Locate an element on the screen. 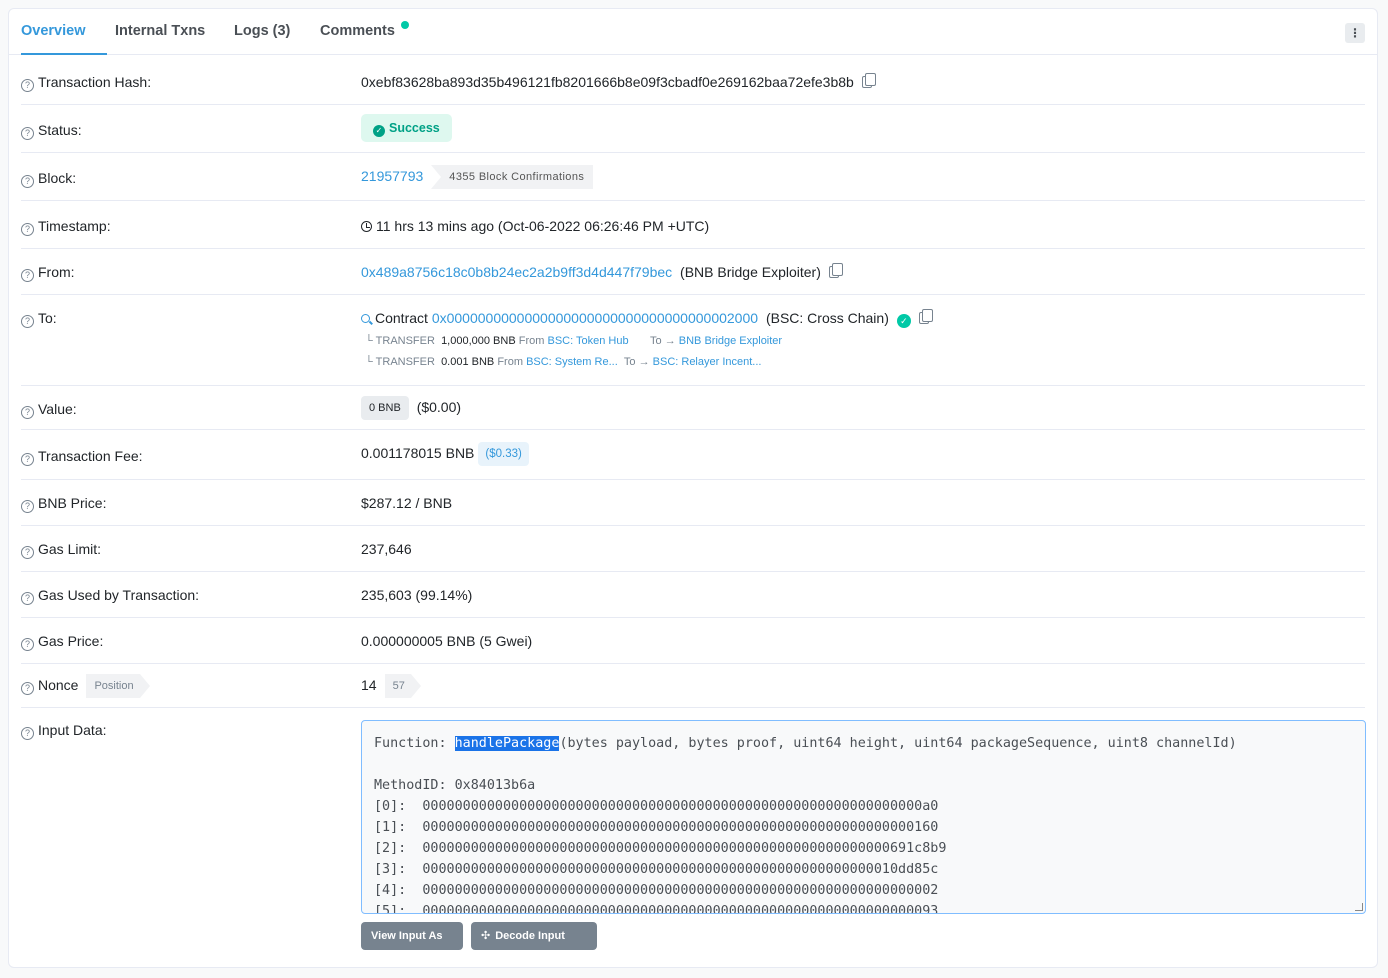  label-text: Input Data: is located at coordinates (72, 730).